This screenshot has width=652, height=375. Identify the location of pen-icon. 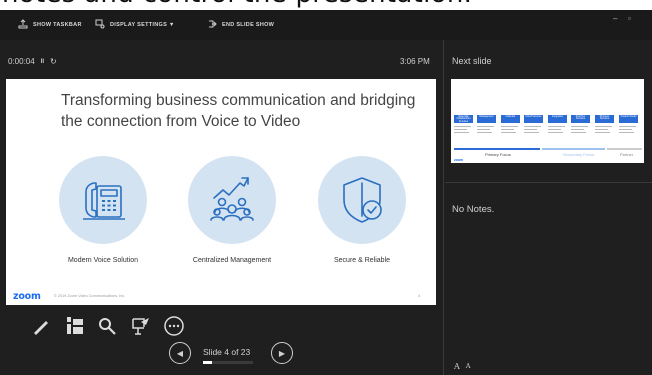
(41, 328).